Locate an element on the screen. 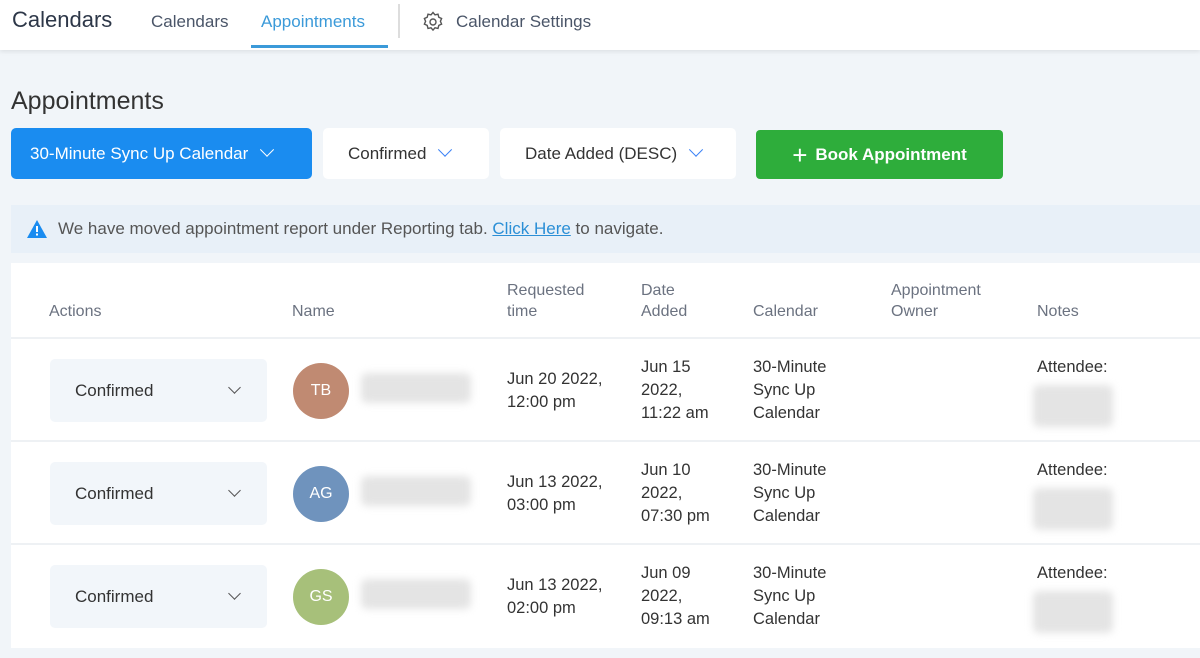 This screenshot has height=658, width=1200. requested-time: Jun 13 2022, 02:00 pm is located at coordinates (555, 596).